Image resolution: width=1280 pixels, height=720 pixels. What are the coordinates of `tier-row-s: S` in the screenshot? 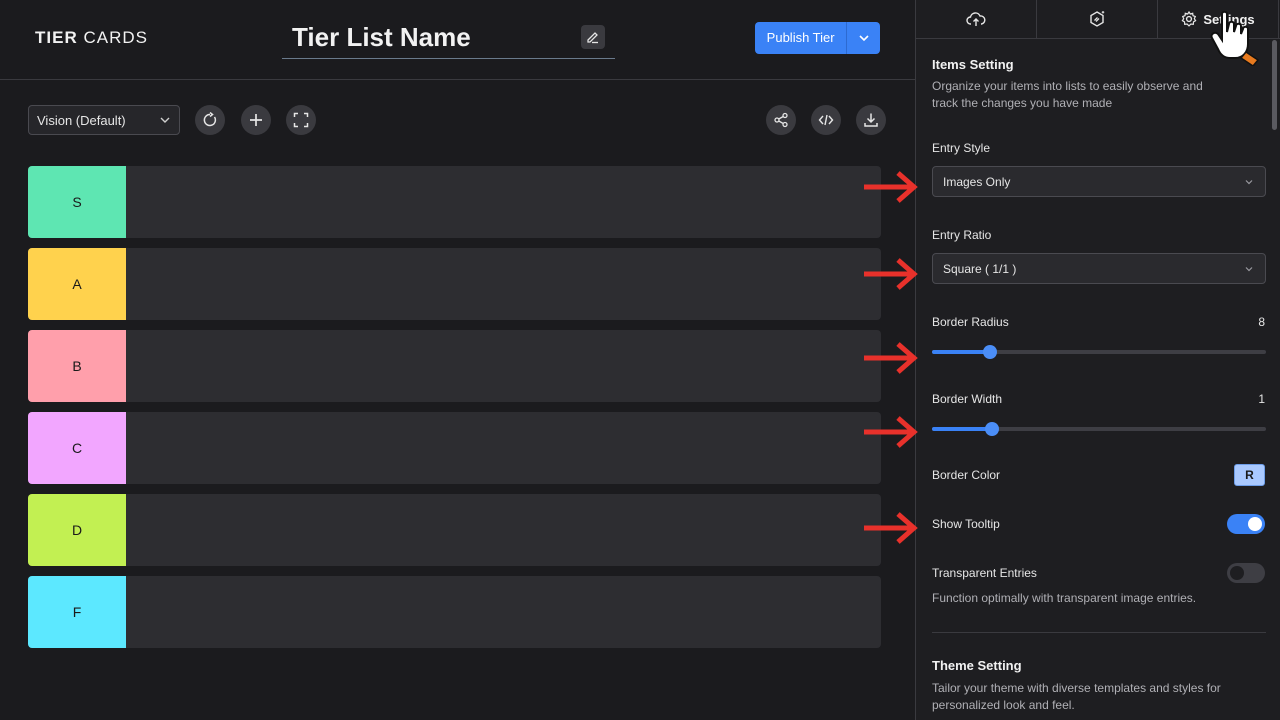 It's located at (454, 202).